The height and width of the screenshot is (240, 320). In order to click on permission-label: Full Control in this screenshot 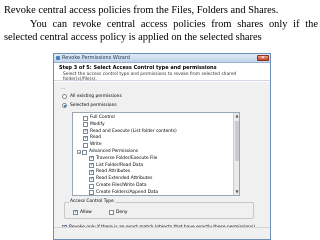, I will do `click(102, 117)`.